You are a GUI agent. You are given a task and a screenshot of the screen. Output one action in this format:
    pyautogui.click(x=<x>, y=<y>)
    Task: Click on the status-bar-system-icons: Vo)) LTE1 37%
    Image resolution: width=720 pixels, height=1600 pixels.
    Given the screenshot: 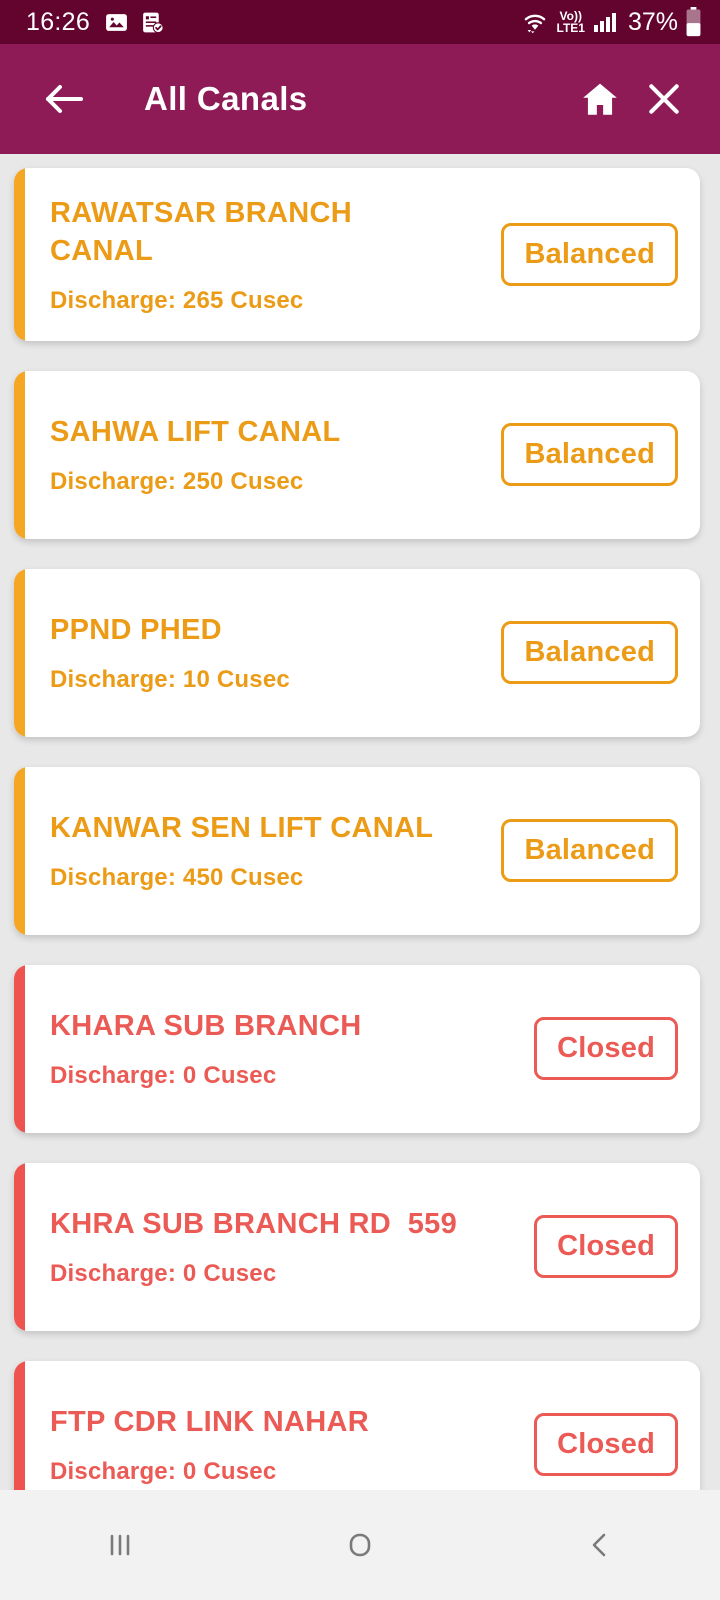 What is the action you would take?
    pyautogui.click(x=611, y=22)
    